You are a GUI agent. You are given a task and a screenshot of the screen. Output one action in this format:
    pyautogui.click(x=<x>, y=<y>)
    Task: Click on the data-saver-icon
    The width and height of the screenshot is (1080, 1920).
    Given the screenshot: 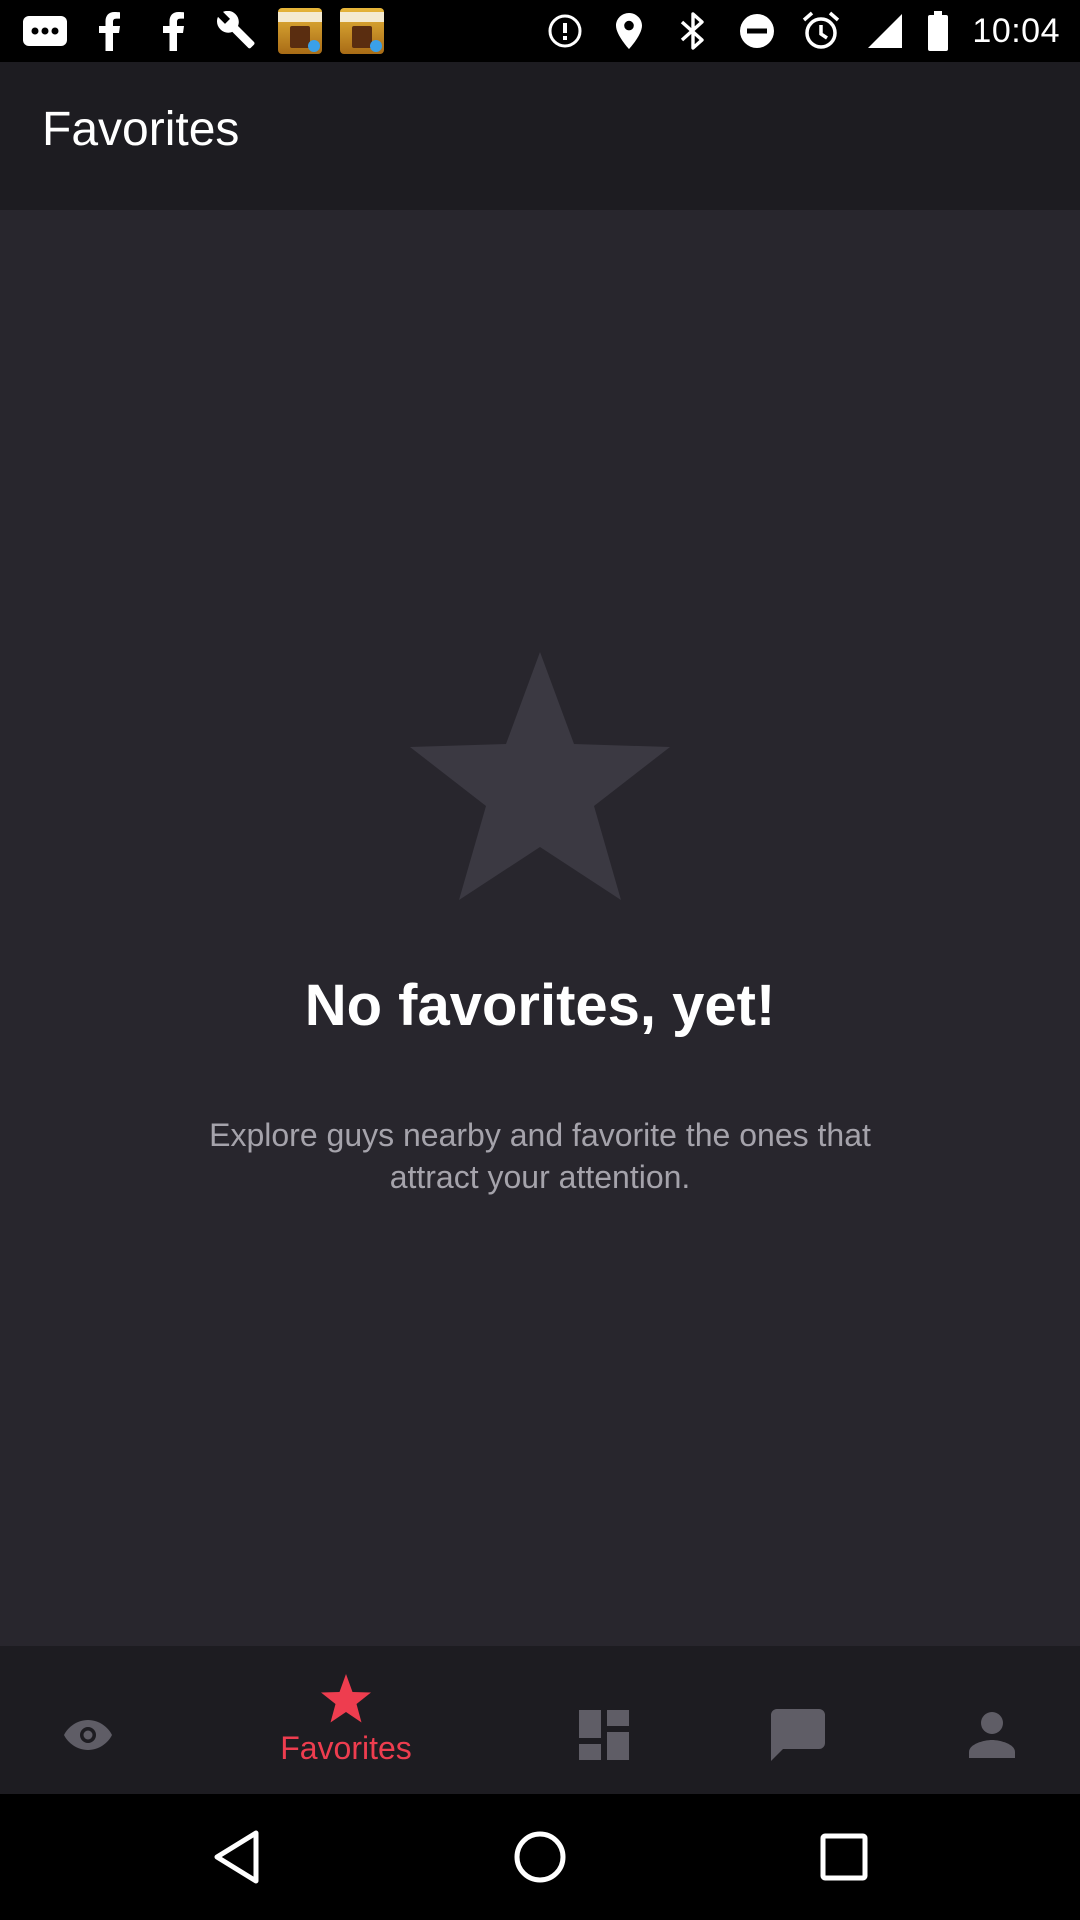 What is the action you would take?
    pyautogui.click(x=565, y=31)
    